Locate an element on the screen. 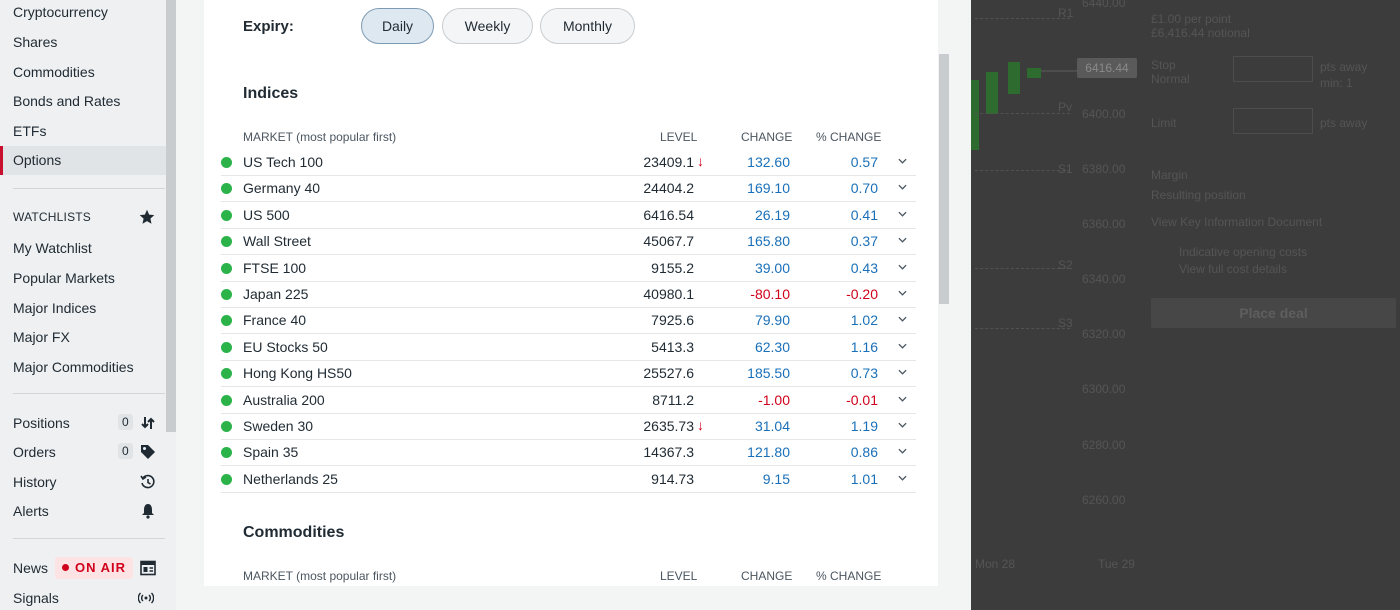  table-row: US 500 6416.54 26.19 0.41 is located at coordinates (568, 216).